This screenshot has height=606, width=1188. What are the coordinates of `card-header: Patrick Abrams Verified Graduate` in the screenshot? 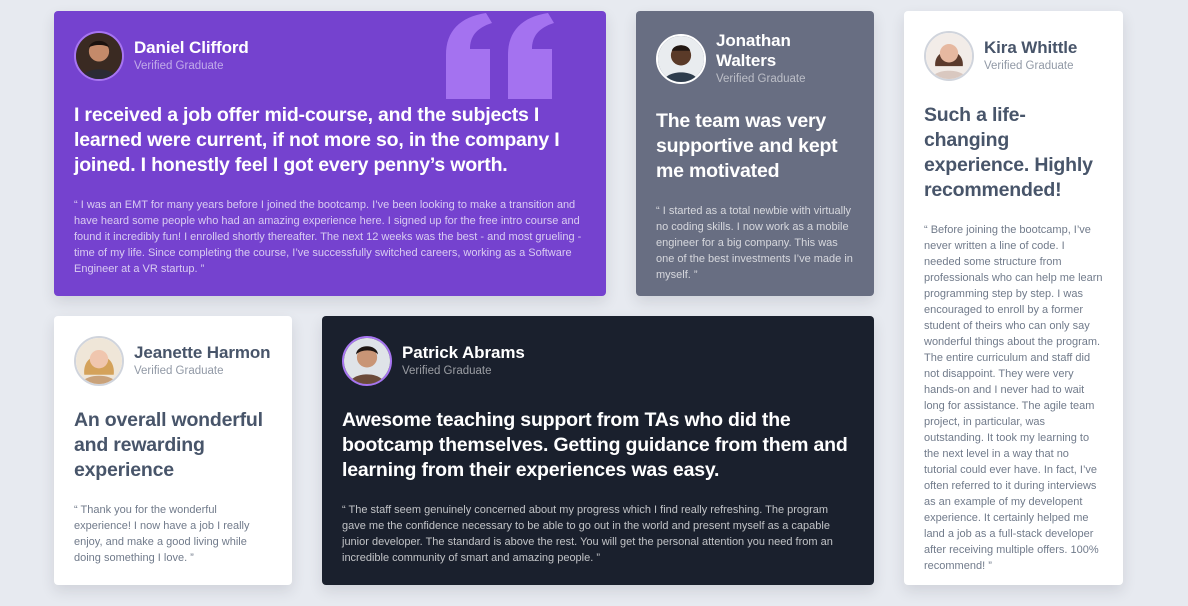 It's located at (598, 361).